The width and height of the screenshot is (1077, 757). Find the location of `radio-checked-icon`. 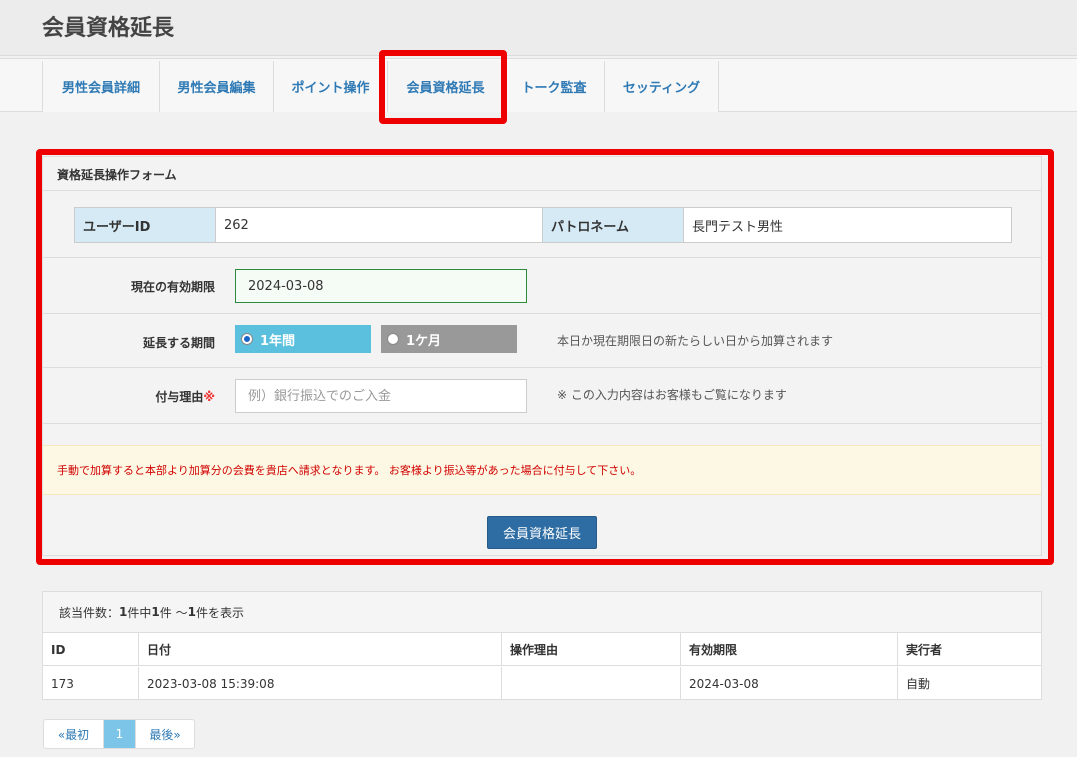

radio-checked-icon is located at coordinates (247, 339).